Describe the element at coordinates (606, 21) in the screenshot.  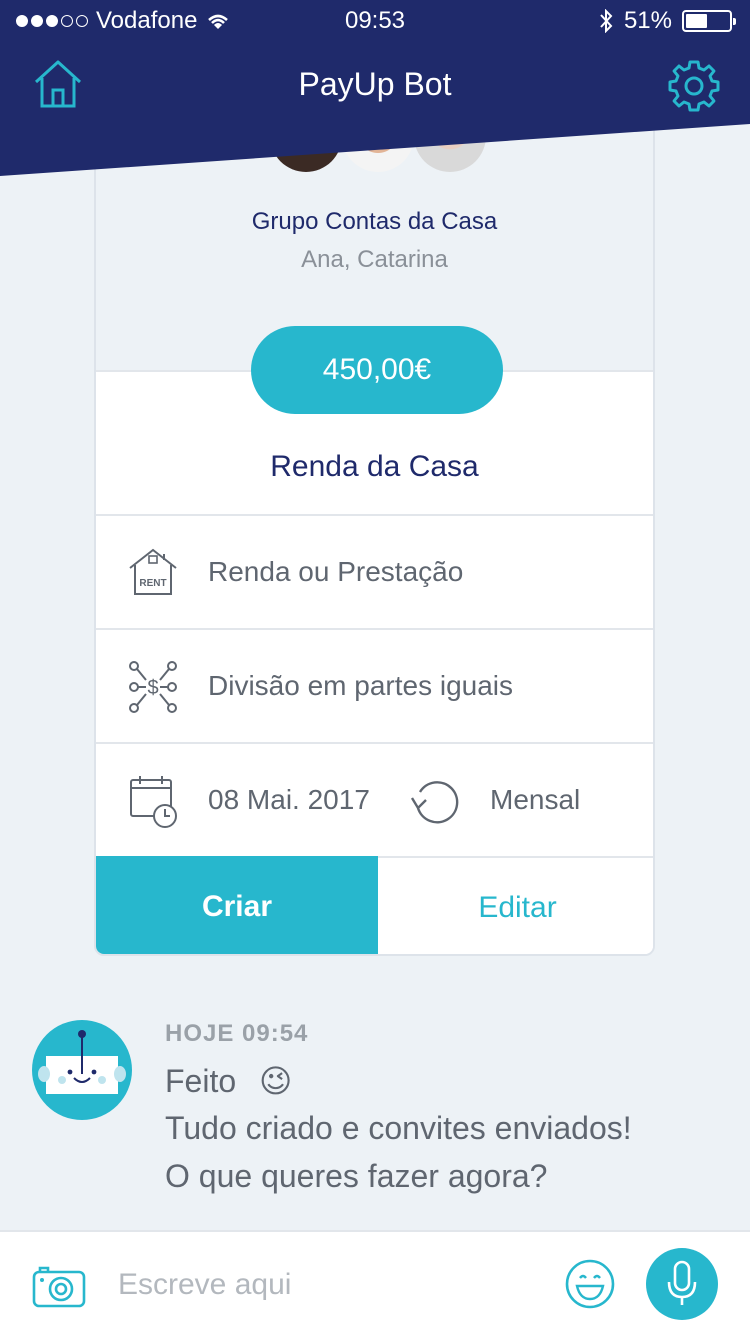
I see `bluetooth-icon` at that location.